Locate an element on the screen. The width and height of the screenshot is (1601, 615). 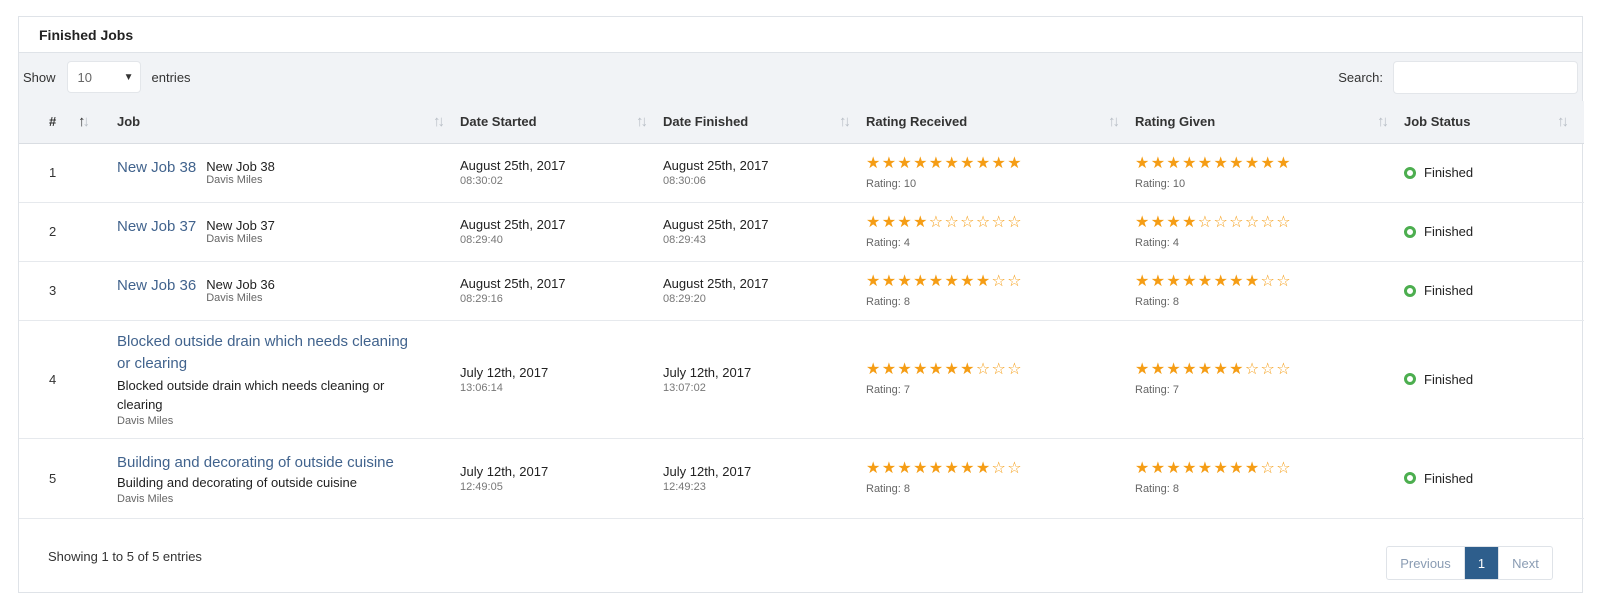
time-started: 13:06:14 is located at coordinates (481, 387).